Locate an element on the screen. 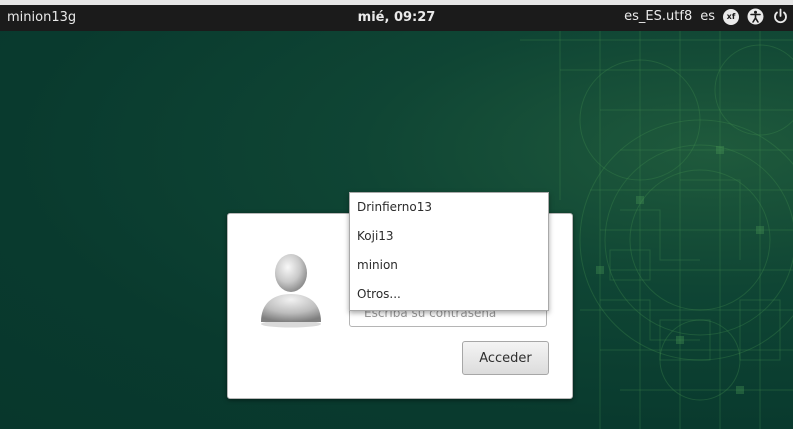 The width and height of the screenshot is (793, 429). hostname-label: minion13g is located at coordinates (42, 17).